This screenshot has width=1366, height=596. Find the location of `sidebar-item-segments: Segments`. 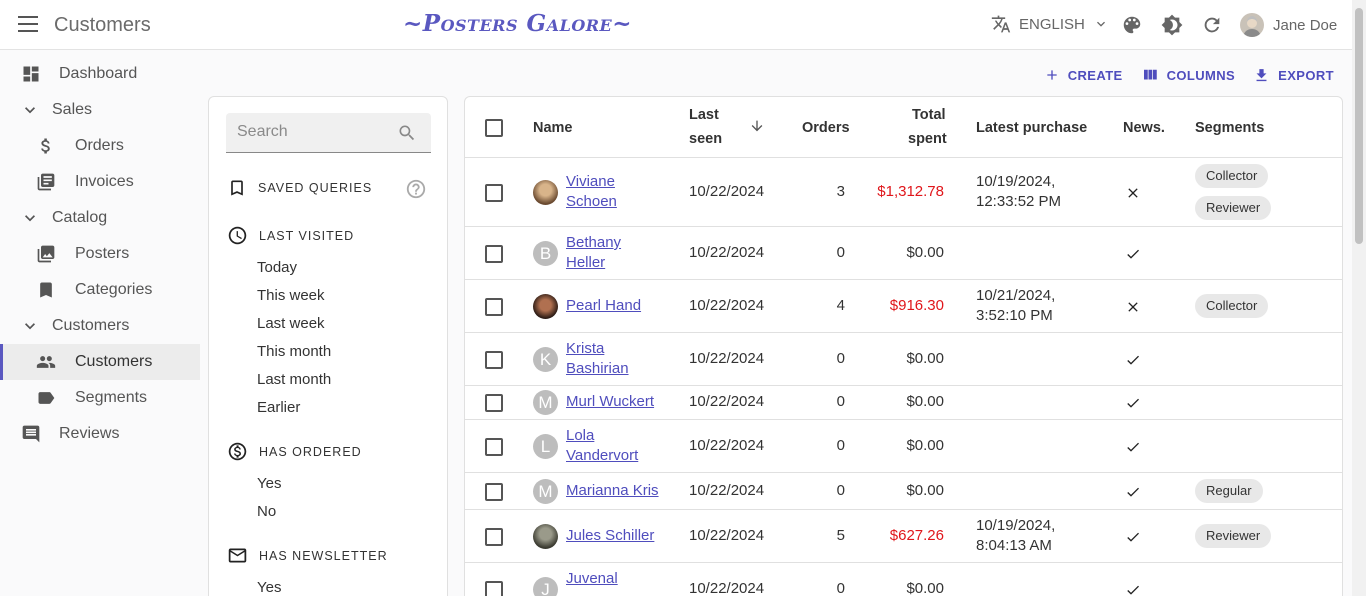

sidebar-item-segments: Segments is located at coordinates (100, 398).